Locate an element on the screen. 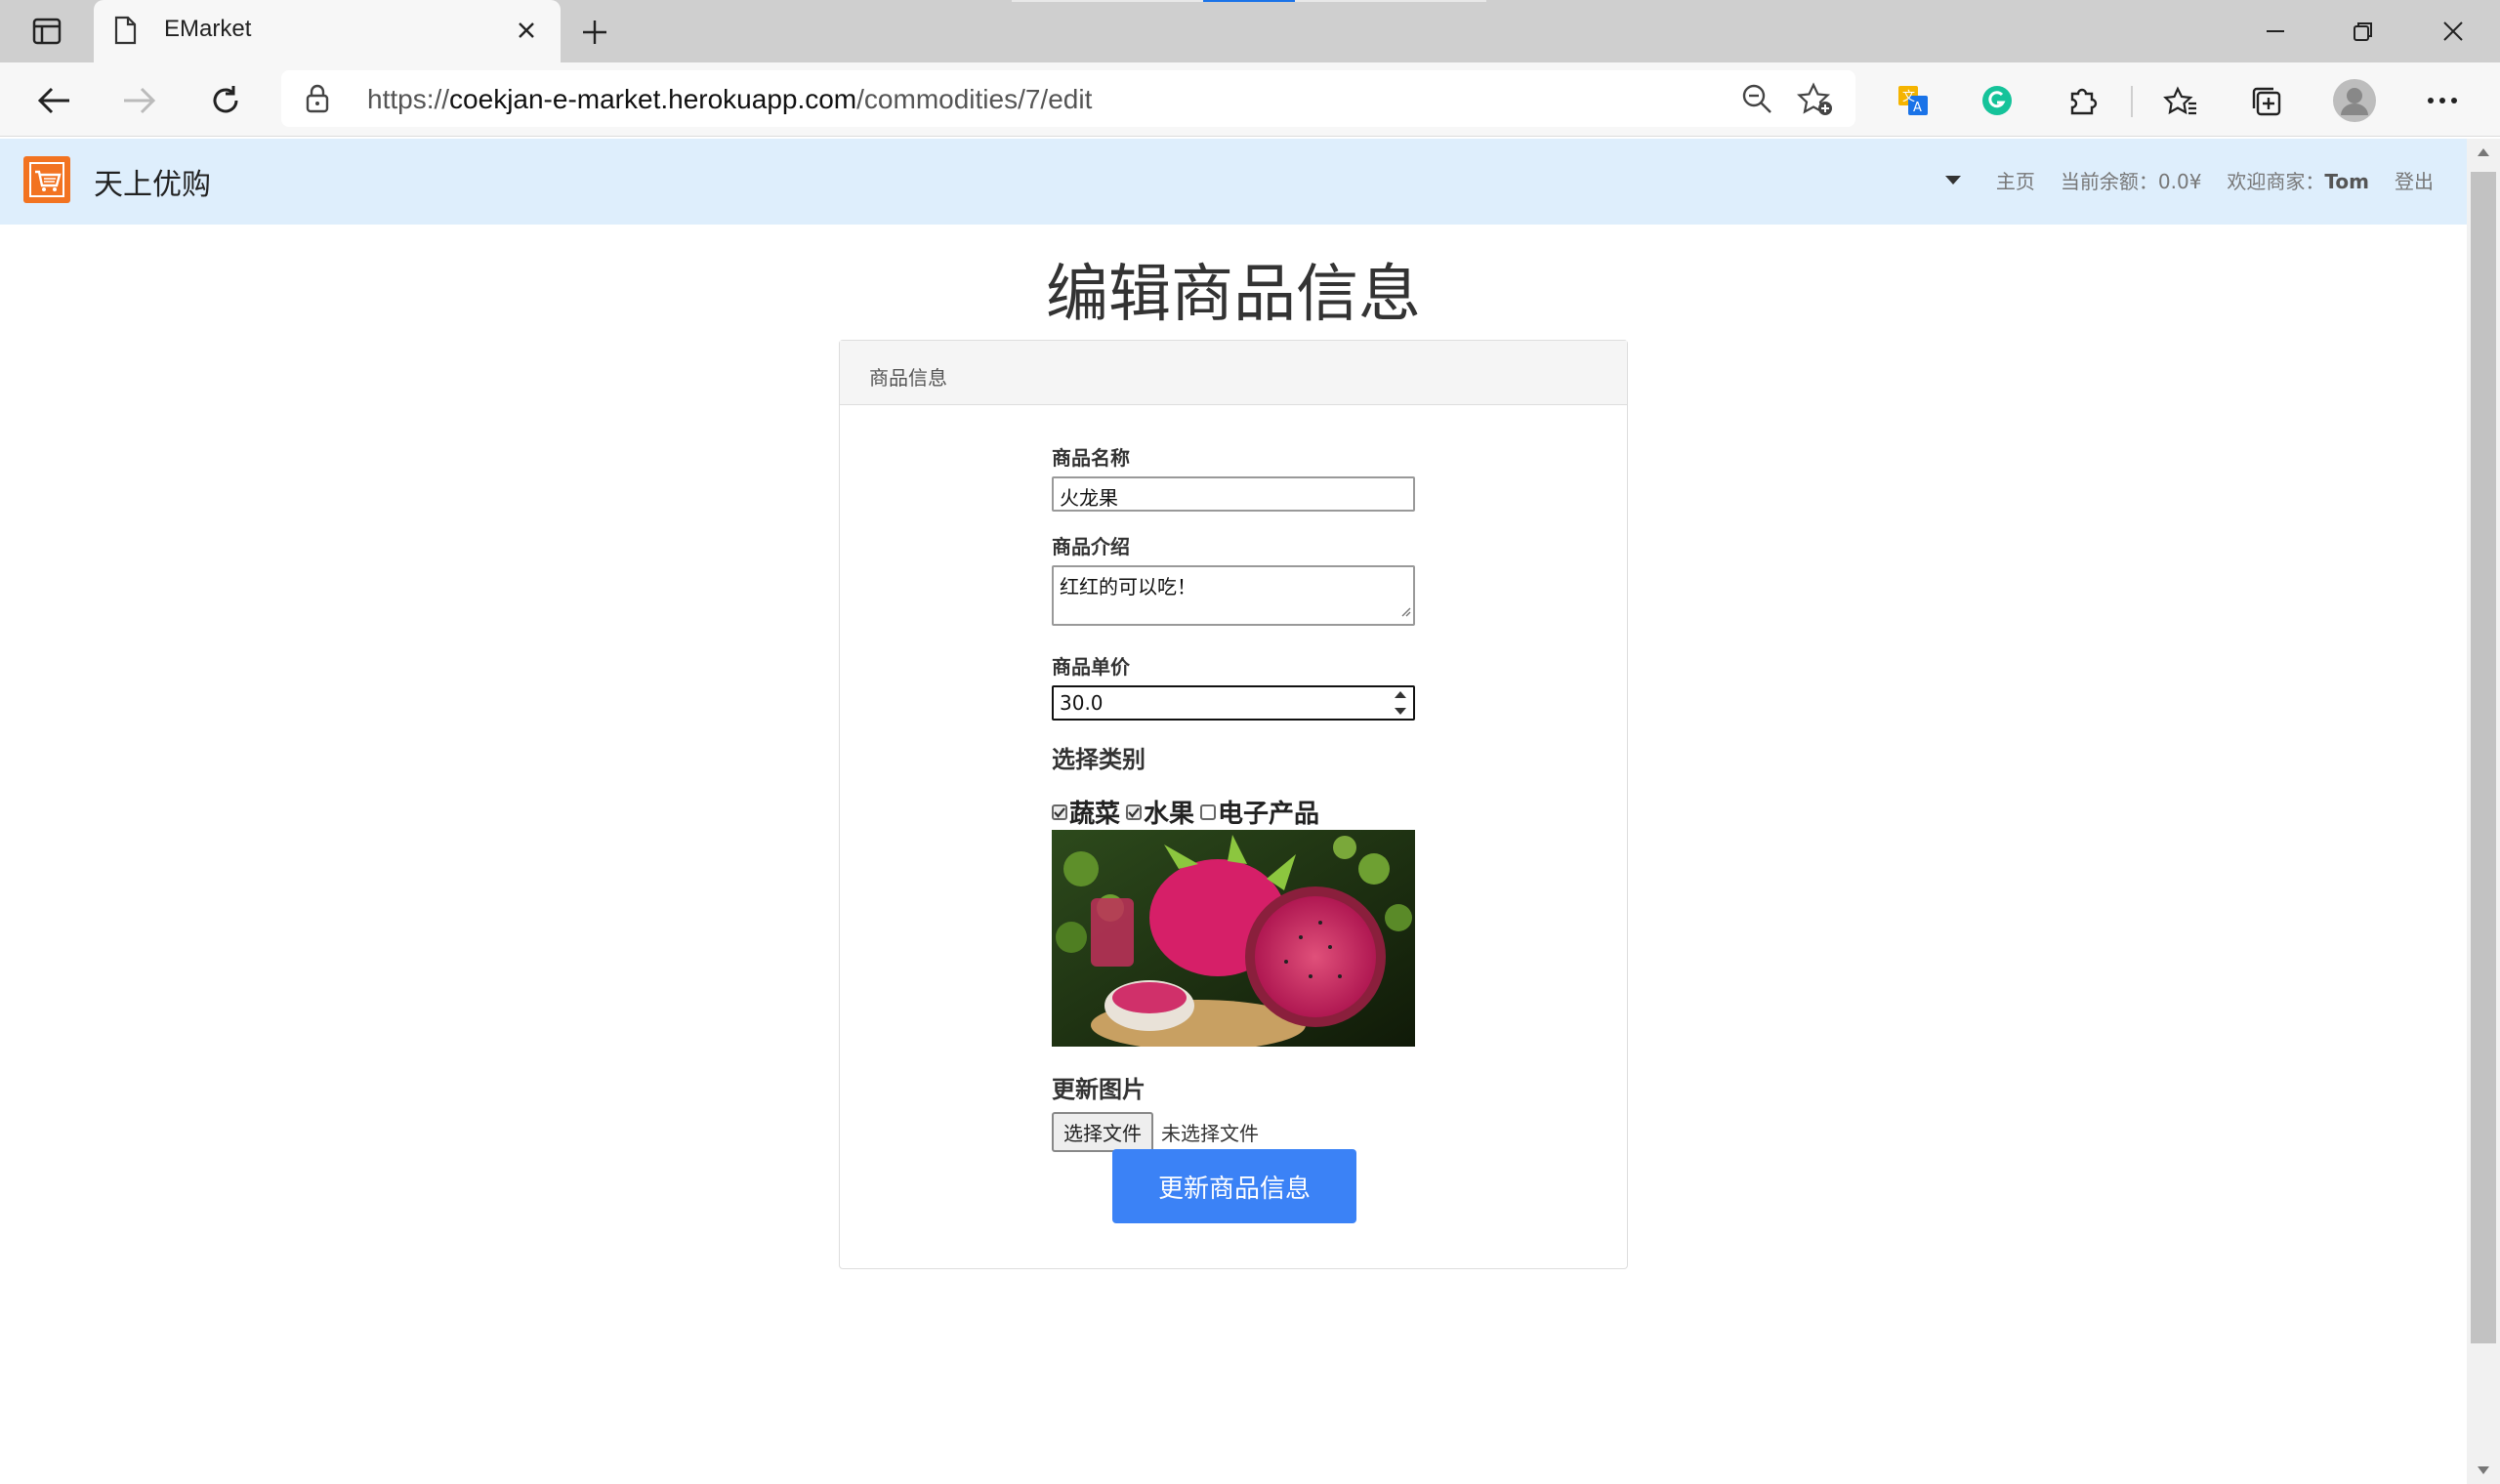 Image resolution: width=2500 pixels, height=1484 pixels. category-label: 选择类别 is located at coordinates (1099, 760).